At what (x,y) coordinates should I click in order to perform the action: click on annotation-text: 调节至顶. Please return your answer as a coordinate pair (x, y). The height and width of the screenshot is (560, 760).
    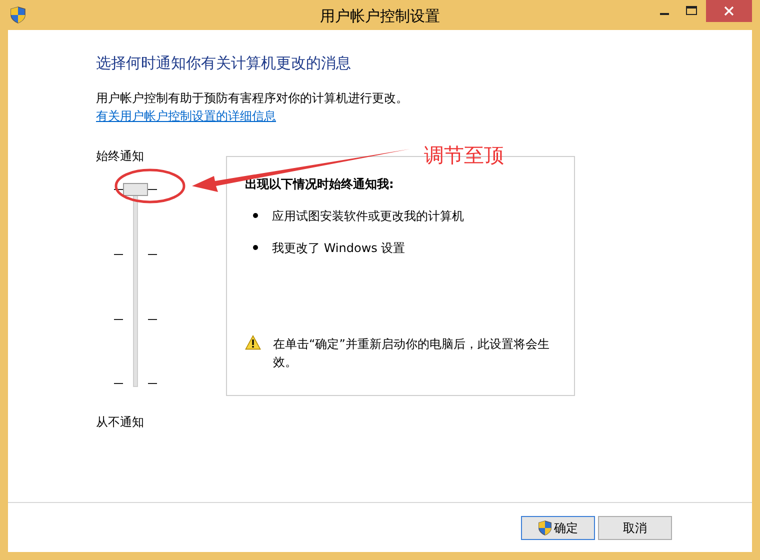
    Looking at the image, I should click on (464, 155).